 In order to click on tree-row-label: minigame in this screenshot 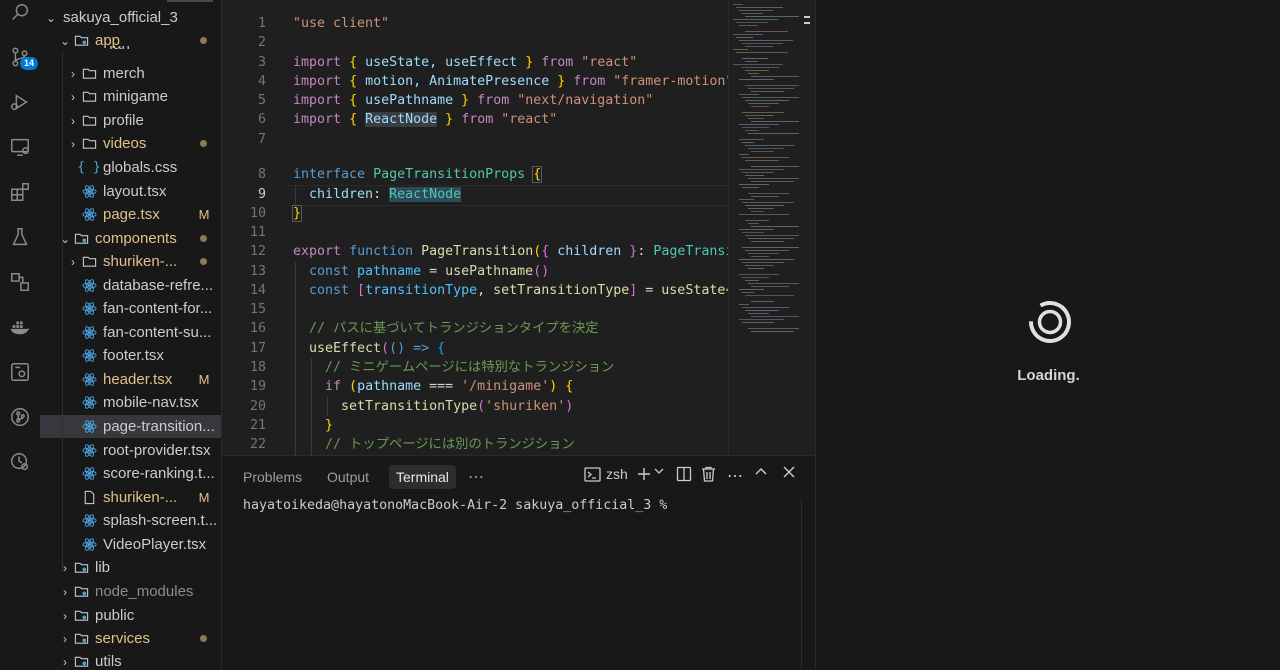, I will do `click(136, 96)`.